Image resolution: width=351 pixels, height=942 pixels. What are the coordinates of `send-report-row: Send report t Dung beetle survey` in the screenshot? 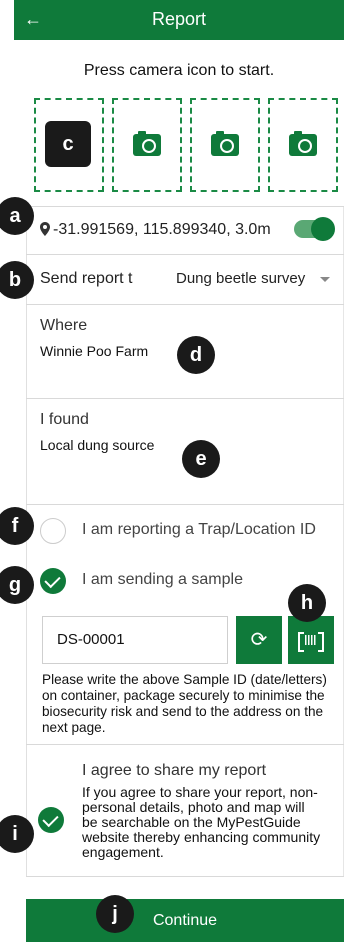 It's located at (185, 279).